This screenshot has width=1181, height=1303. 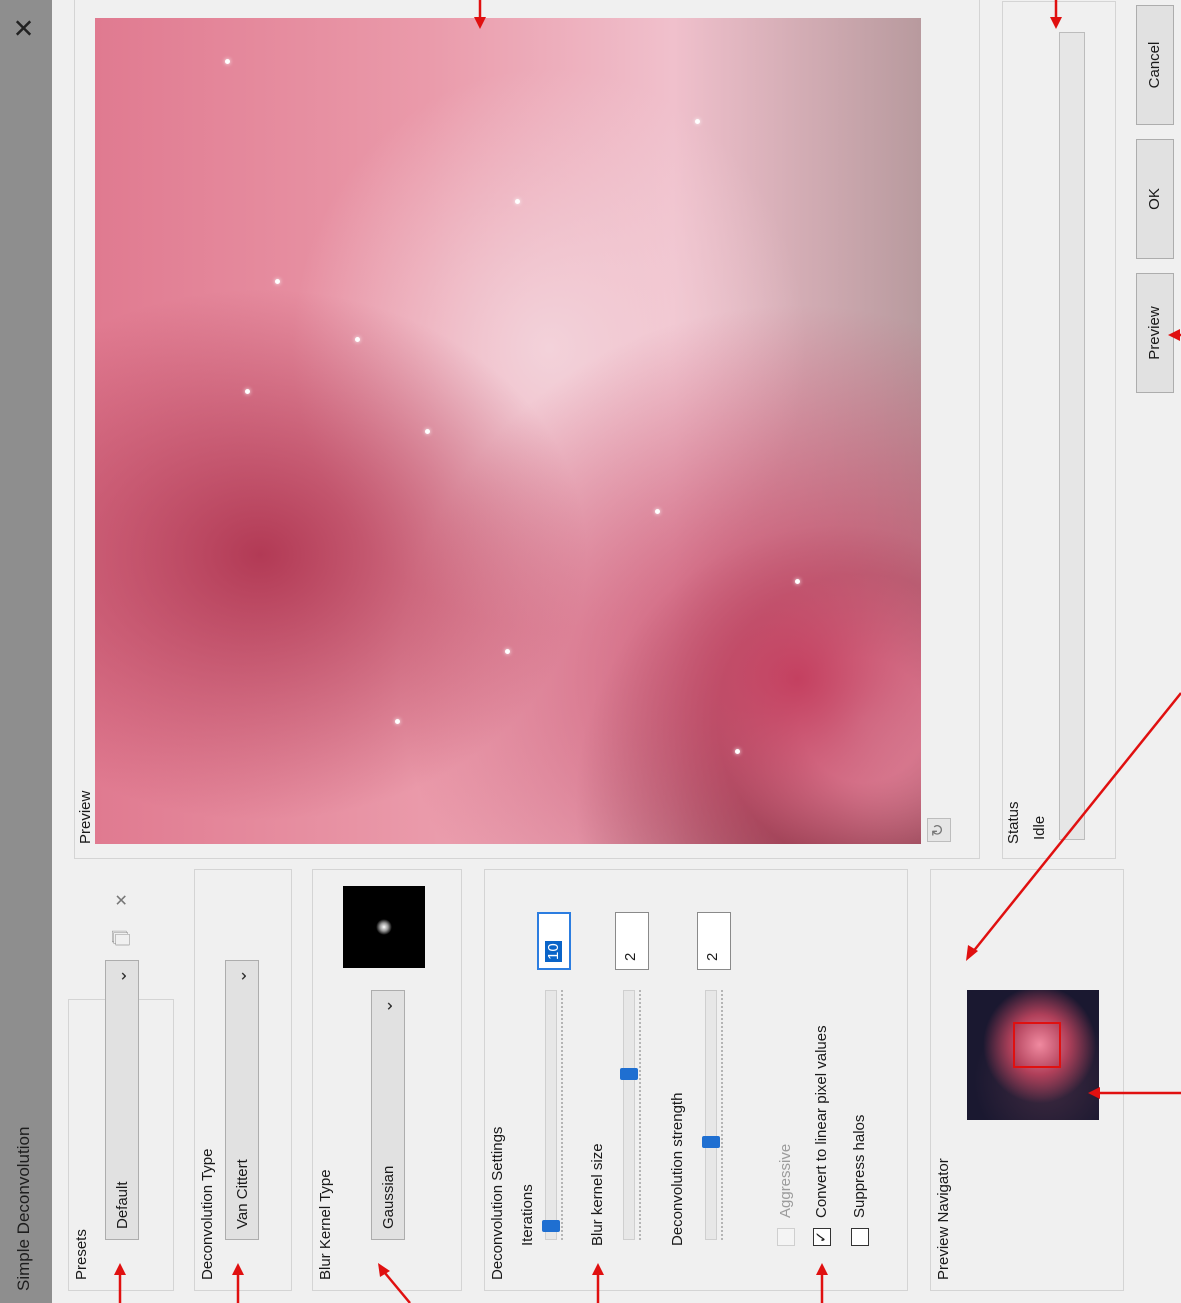 What do you see at coordinates (1155, 199) in the screenshot?
I see `ok-button: OK` at bounding box center [1155, 199].